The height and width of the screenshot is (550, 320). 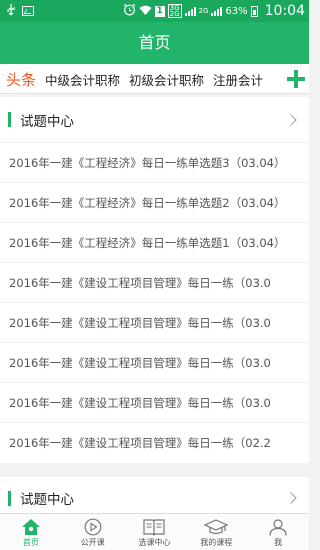 What do you see at coordinates (30, 542) in the screenshot?
I see `nav-label: 首页` at bounding box center [30, 542].